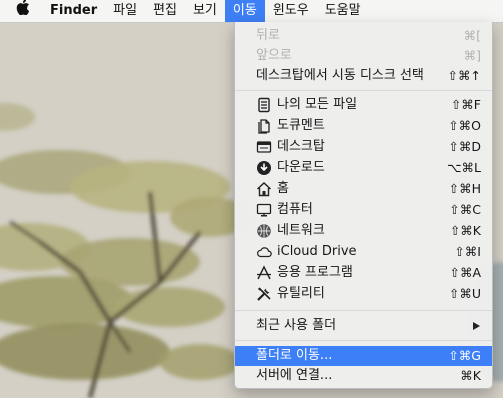 The width and height of the screenshot is (503, 398). What do you see at coordinates (264, 273) in the screenshot?
I see `applications-icon` at bounding box center [264, 273].